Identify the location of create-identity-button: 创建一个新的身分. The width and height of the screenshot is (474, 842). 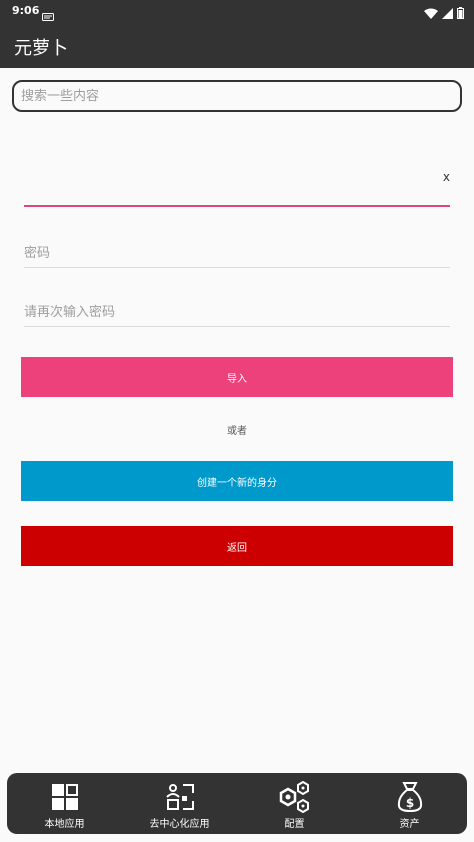
(237, 481).